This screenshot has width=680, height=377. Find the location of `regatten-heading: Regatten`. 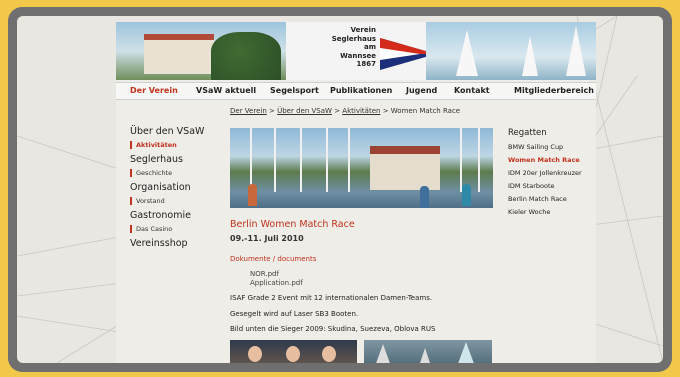

regatten-heading: Regatten is located at coordinates (527, 133).